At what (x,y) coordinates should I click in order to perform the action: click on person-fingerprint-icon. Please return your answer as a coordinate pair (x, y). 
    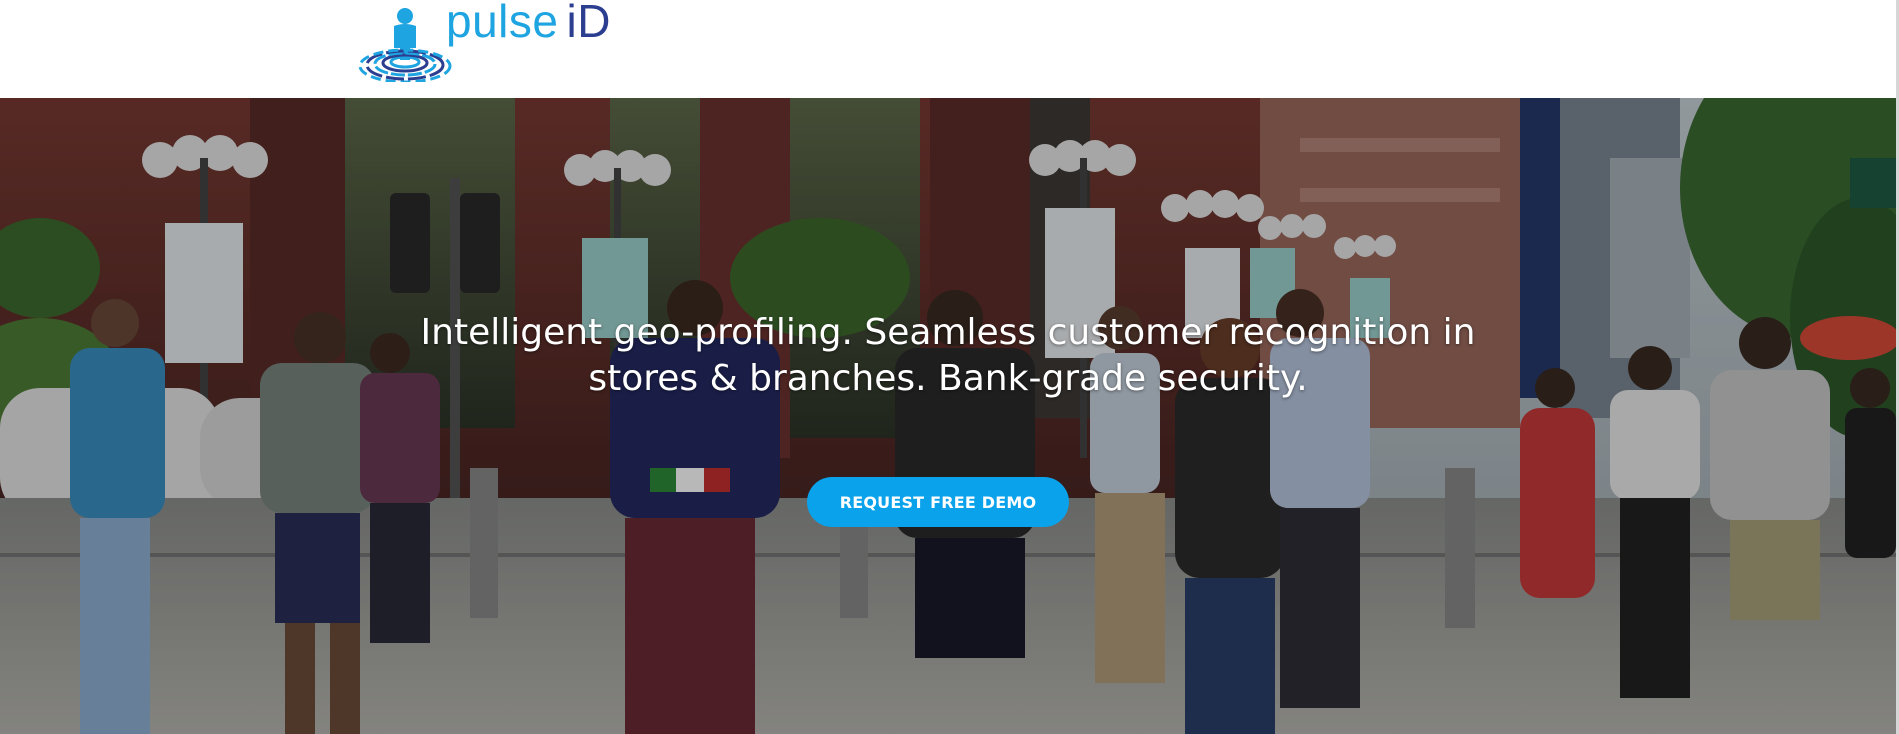
    Looking at the image, I should click on (405, 45).